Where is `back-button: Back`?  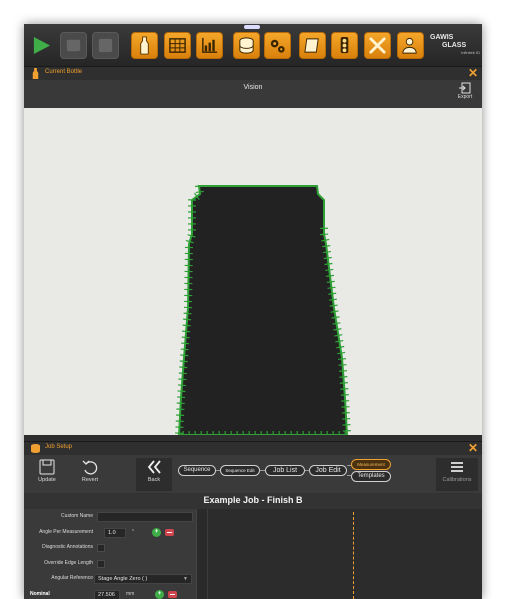
back-button: Back is located at coordinates (154, 474).